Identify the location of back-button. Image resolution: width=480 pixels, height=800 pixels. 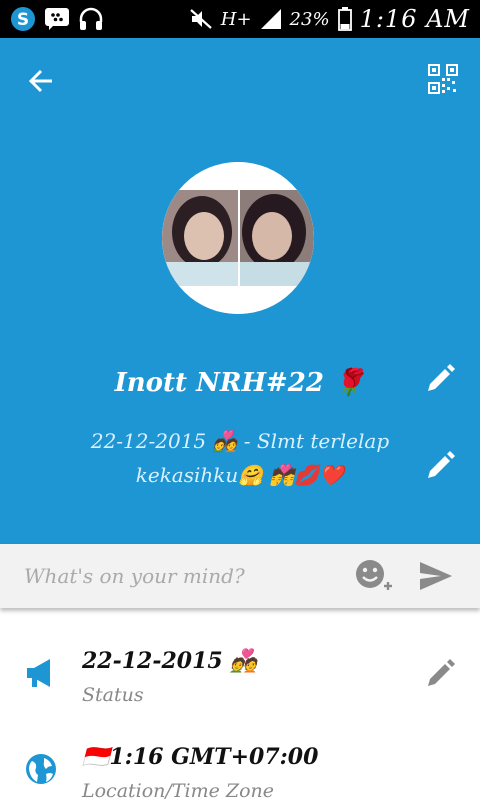
(41, 81).